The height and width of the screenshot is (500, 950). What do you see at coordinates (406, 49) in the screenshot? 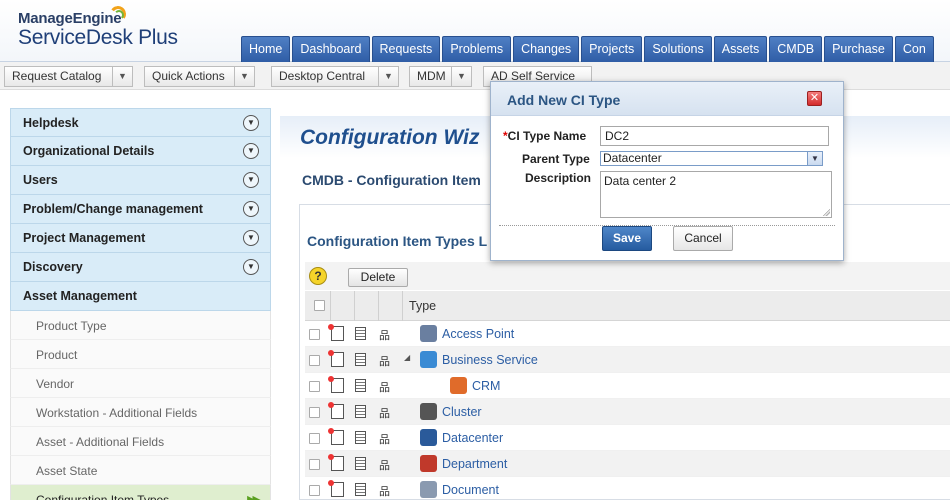
I see `nav-tab-requests: Requests` at bounding box center [406, 49].